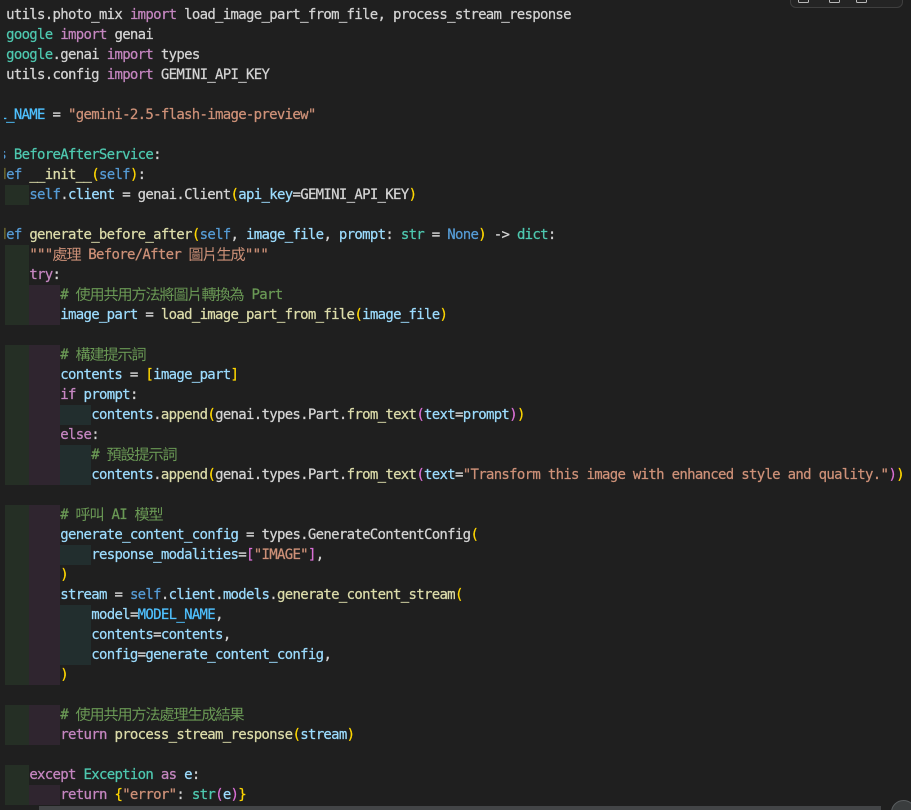 This screenshot has height=810, width=911. Describe the element at coordinates (192, 595) in the screenshot. I see `code-token: client` at that location.